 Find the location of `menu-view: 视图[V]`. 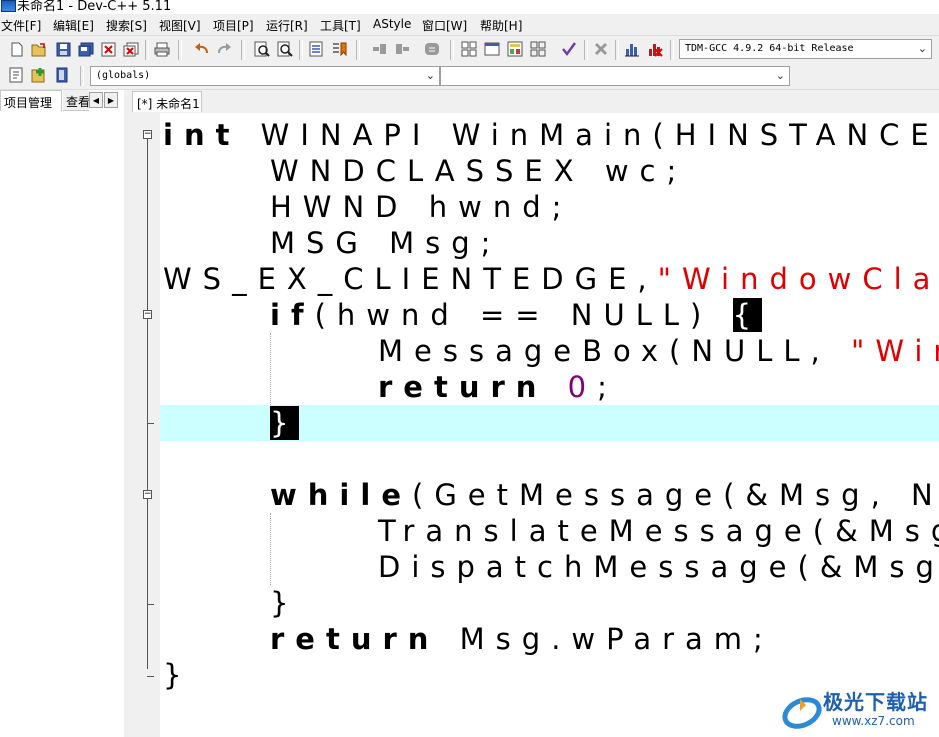

menu-view: 视图[V] is located at coordinates (180, 25).